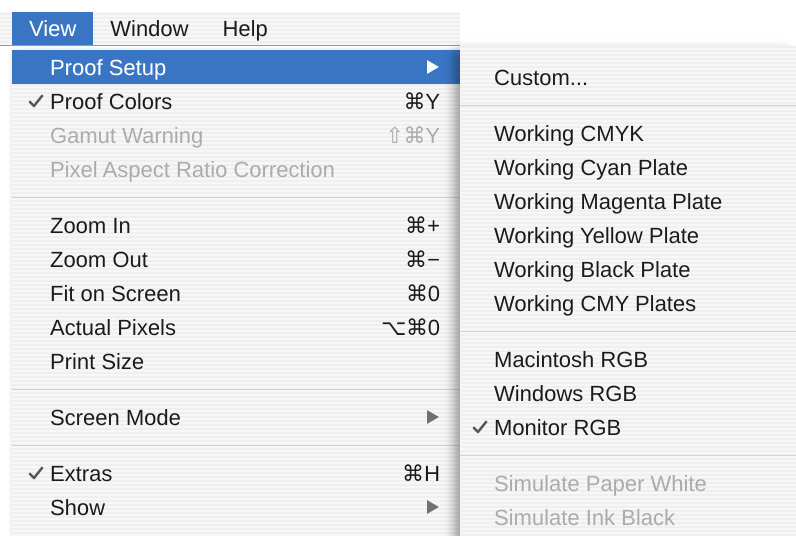 The width and height of the screenshot is (796, 536). I want to click on menu-item-label: Fit on Screen, so click(115, 294).